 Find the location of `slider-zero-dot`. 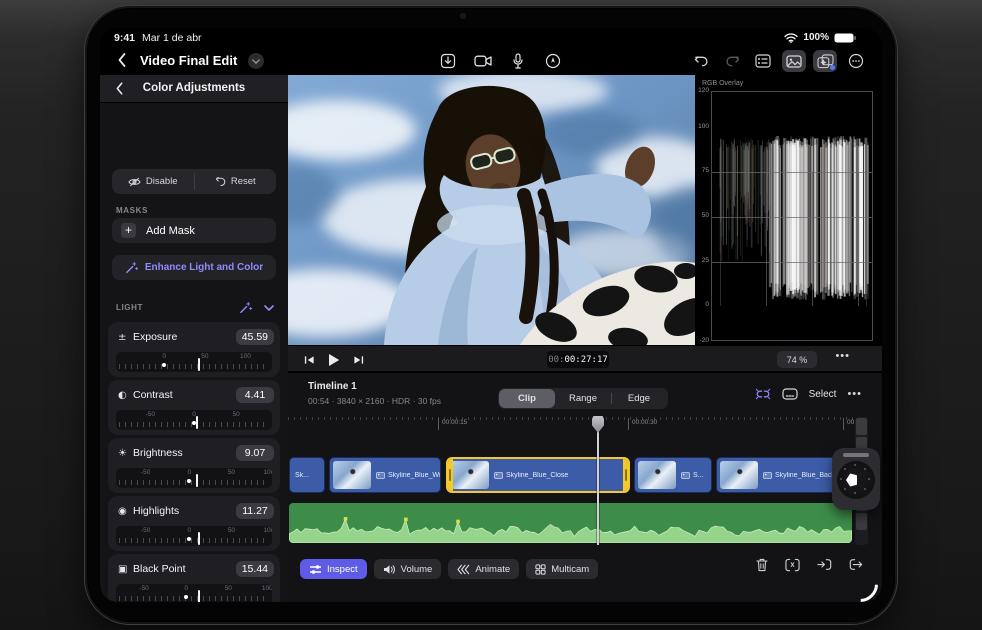

slider-zero-dot is located at coordinates (189, 539).